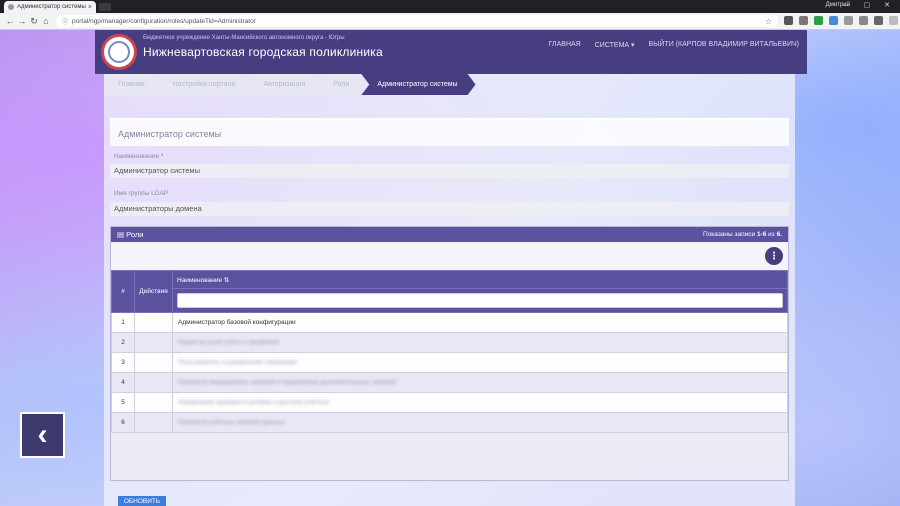 Image resolution: width=900 pixels, height=506 pixels. What do you see at coordinates (480, 342) in the screenshot?
I see `row-name: Редактор роли учёта и профилей` at bounding box center [480, 342].